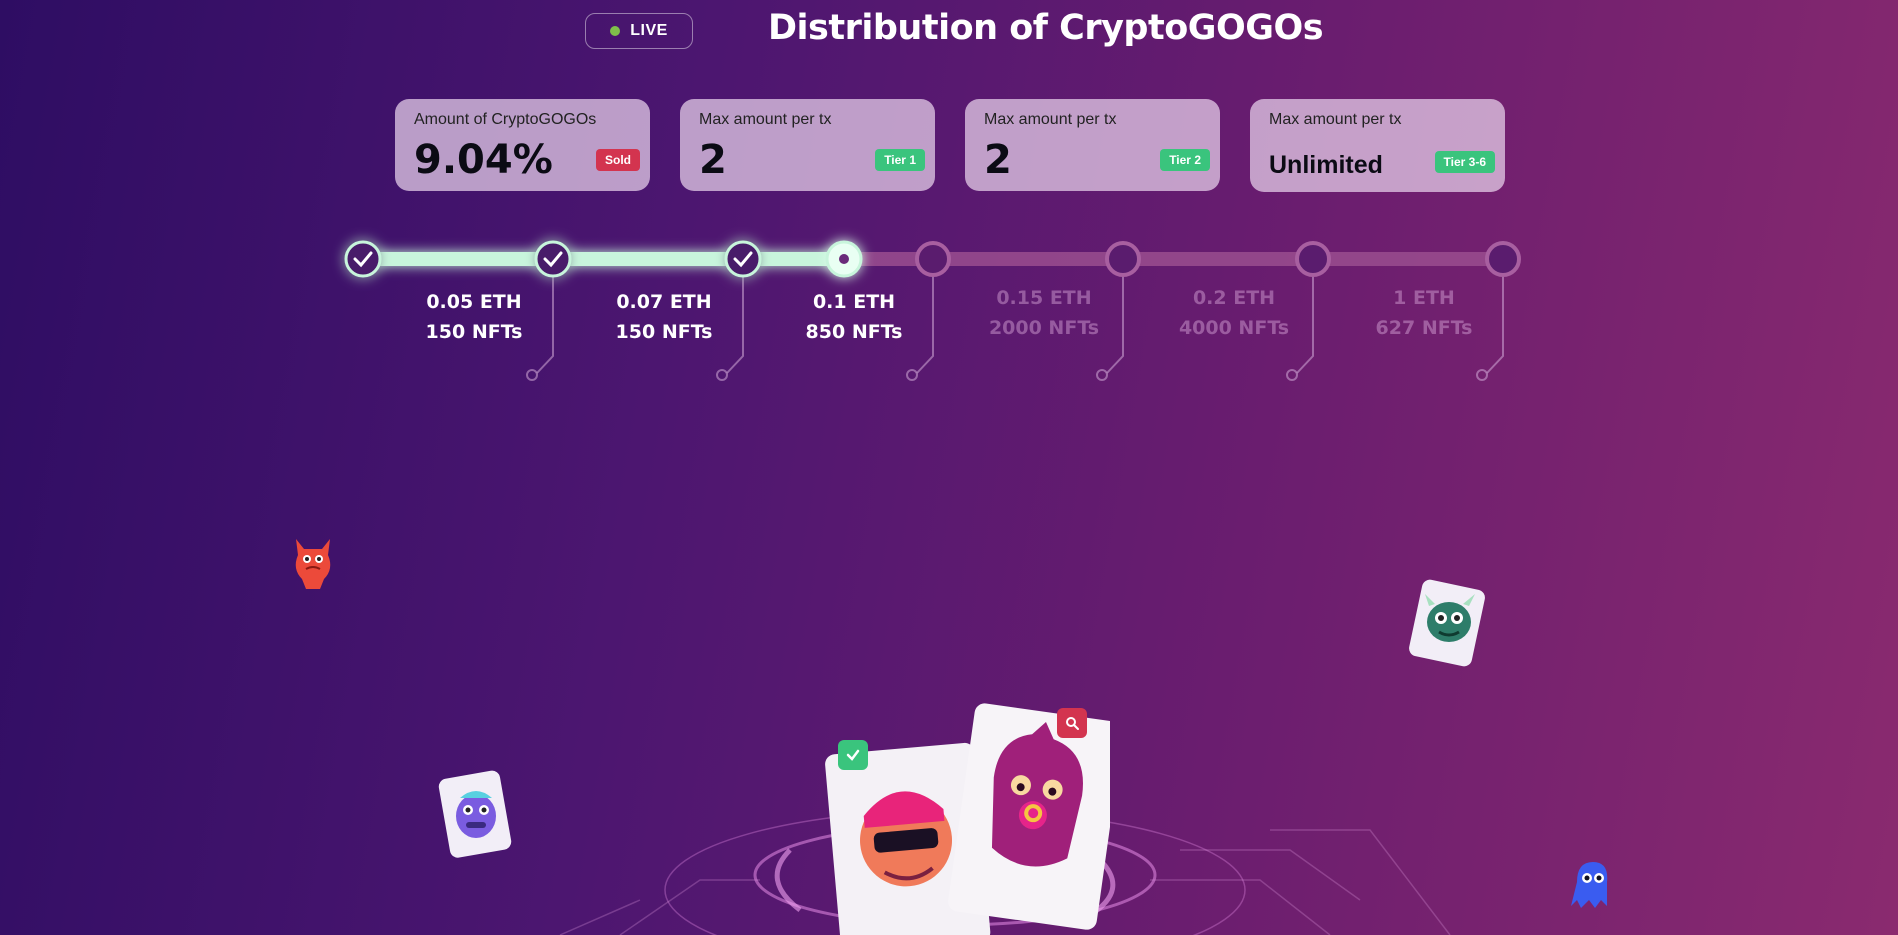 The height and width of the screenshot is (935, 1898). What do you see at coordinates (1046, 28) in the screenshot?
I see `page-title: Distribution of CryptoGOGOs` at bounding box center [1046, 28].